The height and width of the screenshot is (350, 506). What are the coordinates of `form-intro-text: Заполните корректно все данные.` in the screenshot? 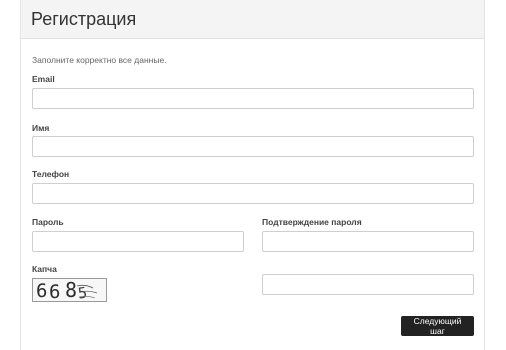 It's located at (99, 60).